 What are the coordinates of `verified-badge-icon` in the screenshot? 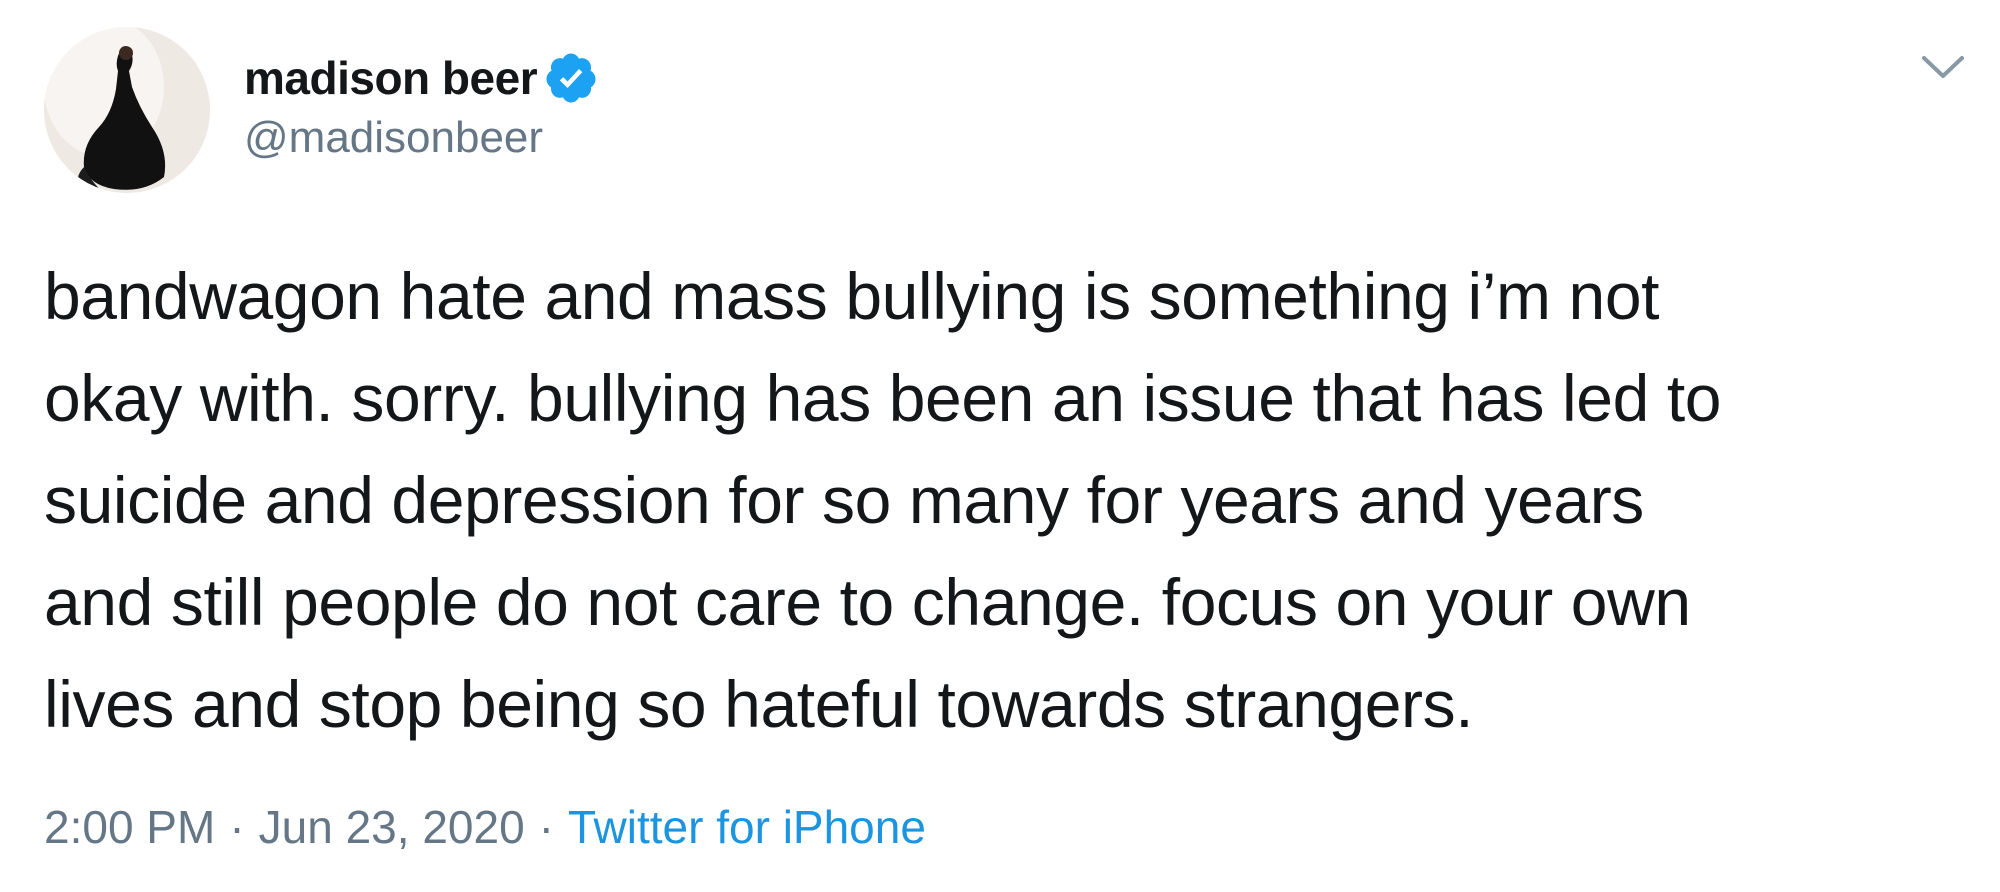 It's located at (571, 78).